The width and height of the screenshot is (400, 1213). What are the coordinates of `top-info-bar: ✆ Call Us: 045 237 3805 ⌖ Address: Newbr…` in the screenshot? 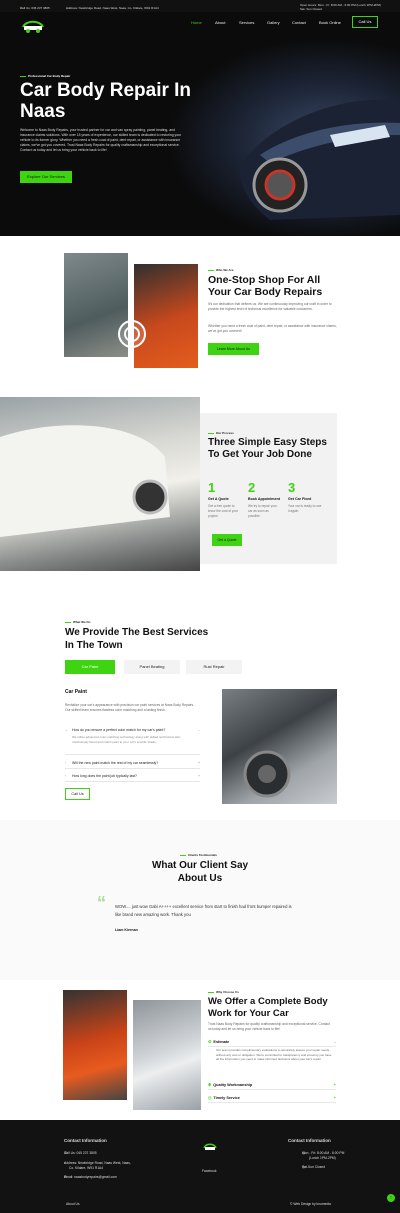 It's located at (200, 6).